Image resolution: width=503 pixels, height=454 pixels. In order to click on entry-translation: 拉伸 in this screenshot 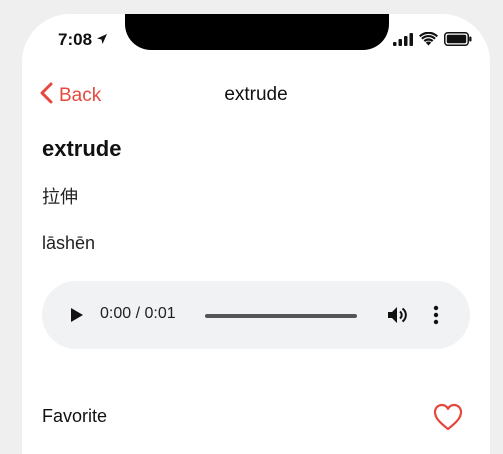, I will do `click(60, 197)`.